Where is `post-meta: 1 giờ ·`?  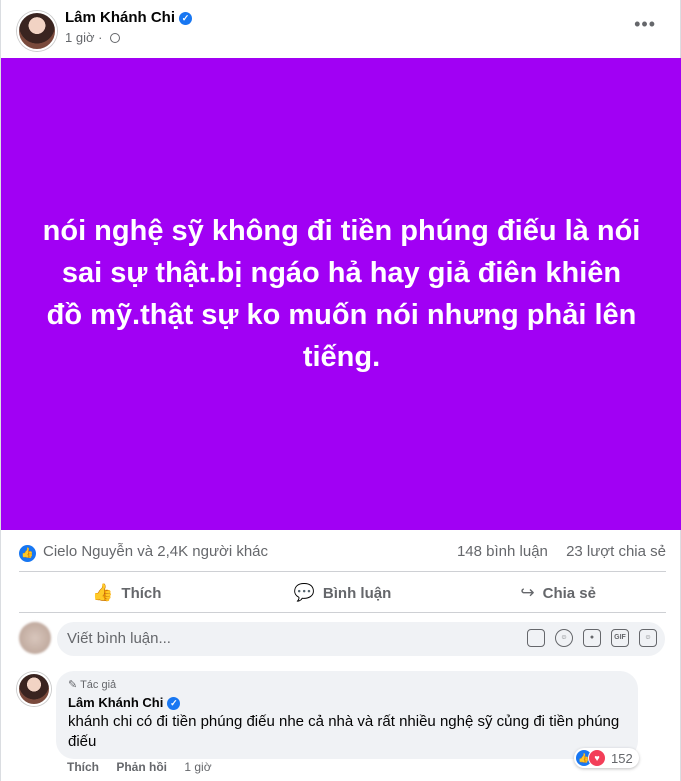 post-meta: 1 giờ · is located at coordinates (93, 37).